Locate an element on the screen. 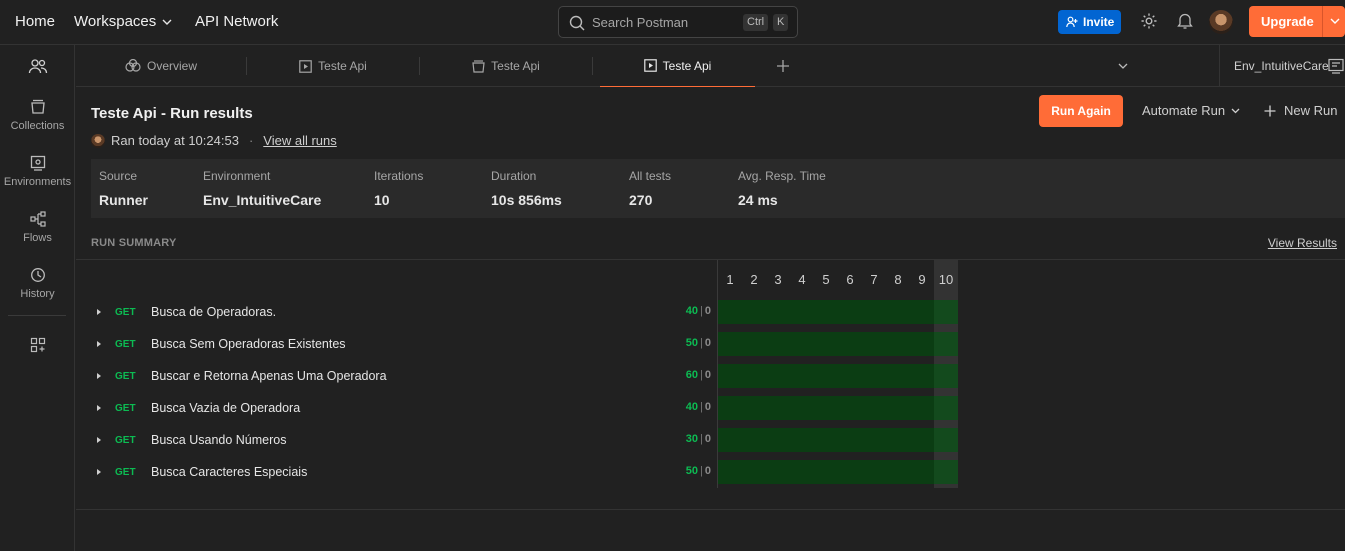  sidebar-item-history: History is located at coordinates (37, 283).